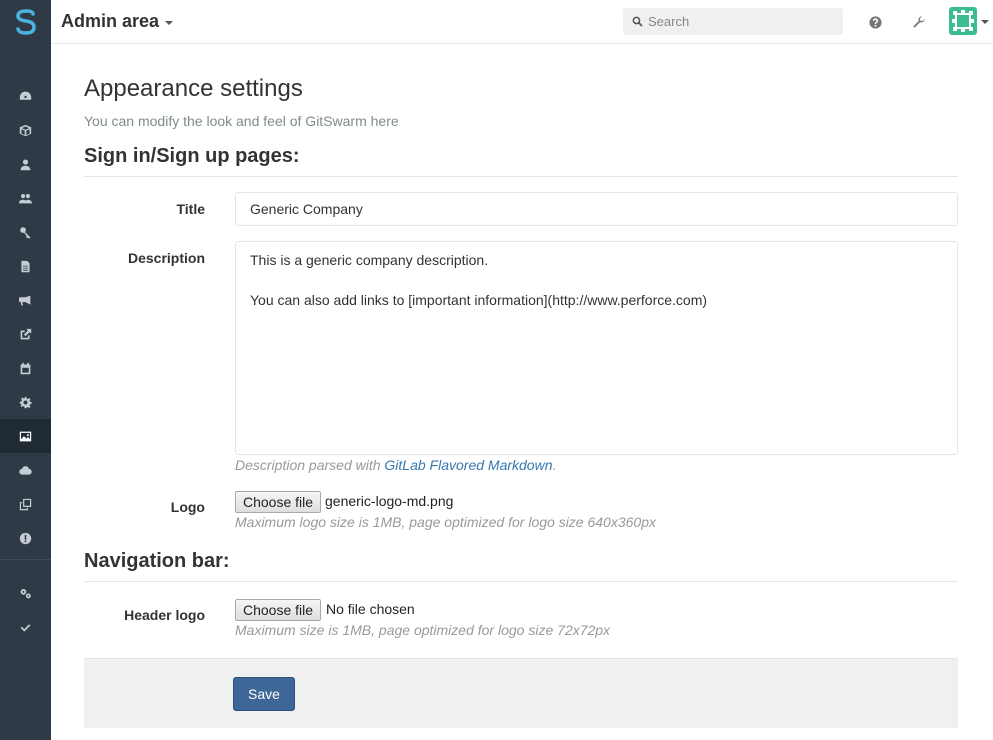 The width and height of the screenshot is (993, 740). I want to click on search-box, so click(733, 21).